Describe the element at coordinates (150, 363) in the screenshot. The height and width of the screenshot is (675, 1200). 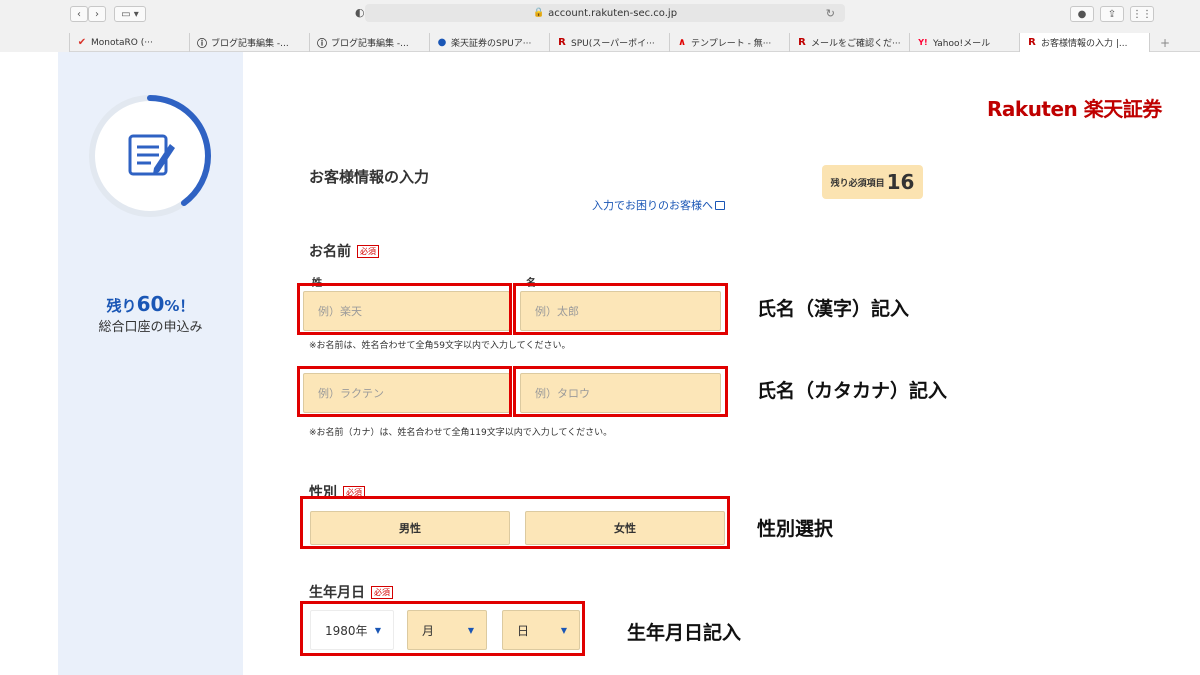
I see `progress-sidebar: 残り60%！ 総合口座の申込み` at that location.